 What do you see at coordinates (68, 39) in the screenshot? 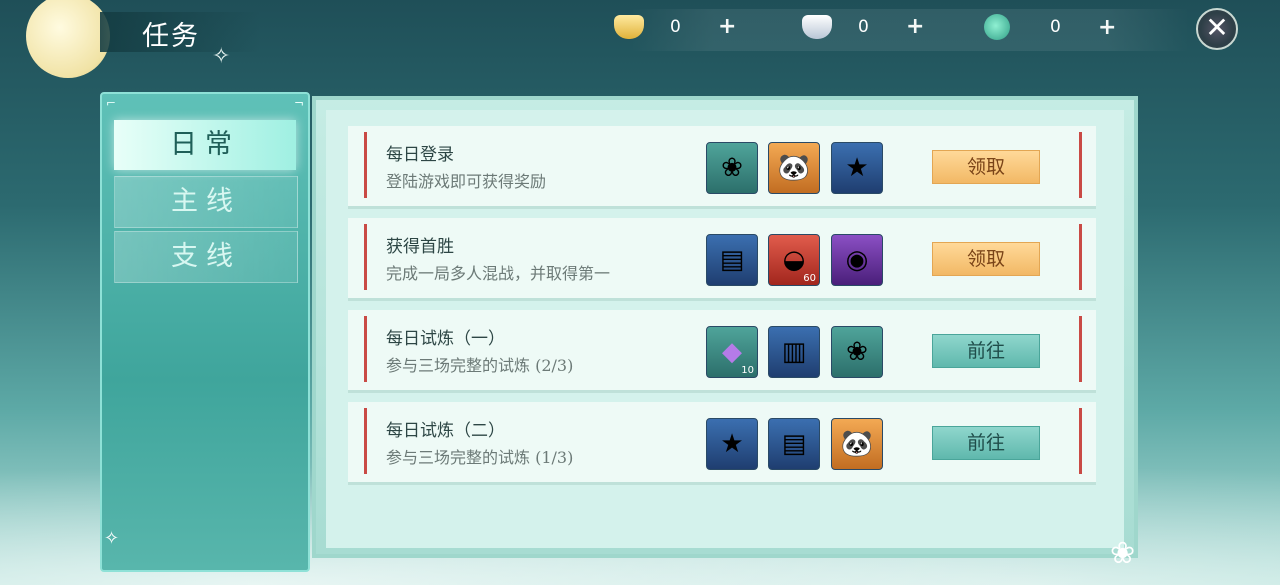
I see `moon-decoration` at bounding box center [68, 39].